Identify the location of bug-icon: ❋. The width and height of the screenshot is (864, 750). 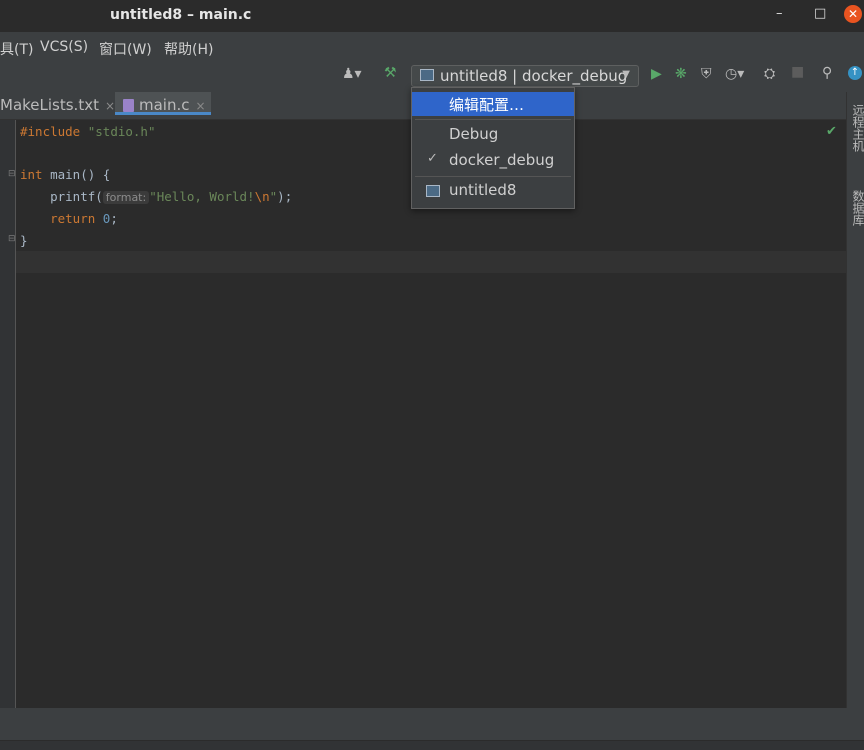
(681, 74).